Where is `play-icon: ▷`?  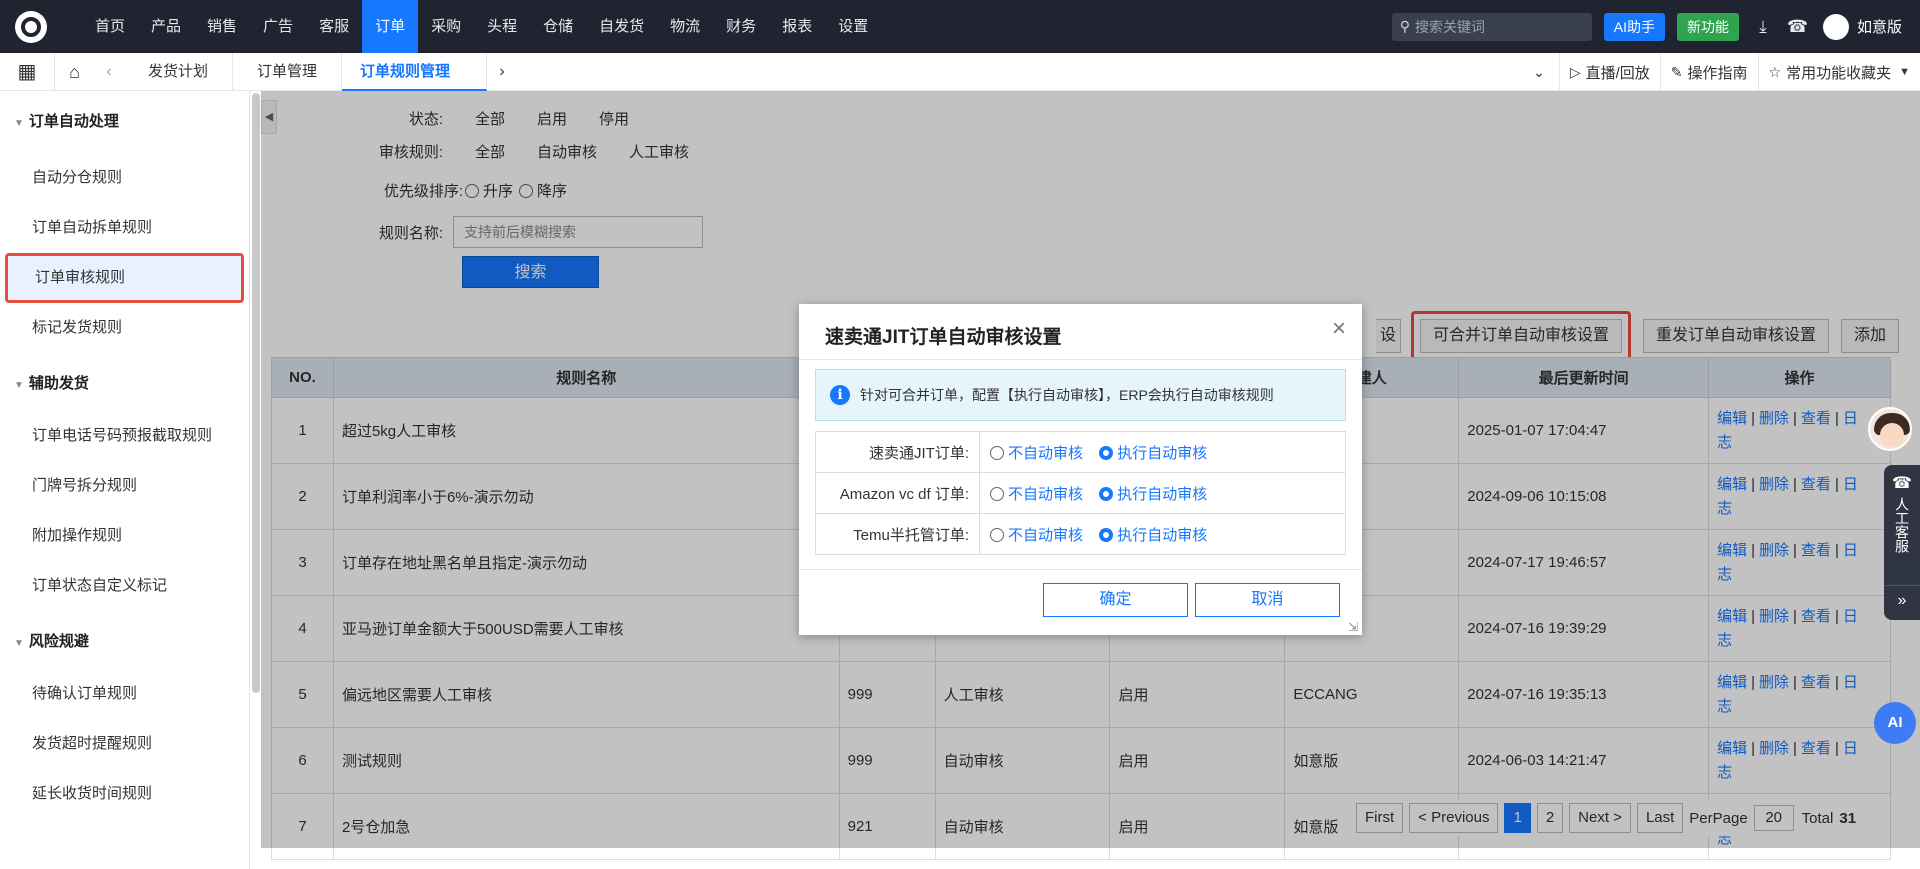 play-icon: ▷ is located at coordinates (1575, 71).